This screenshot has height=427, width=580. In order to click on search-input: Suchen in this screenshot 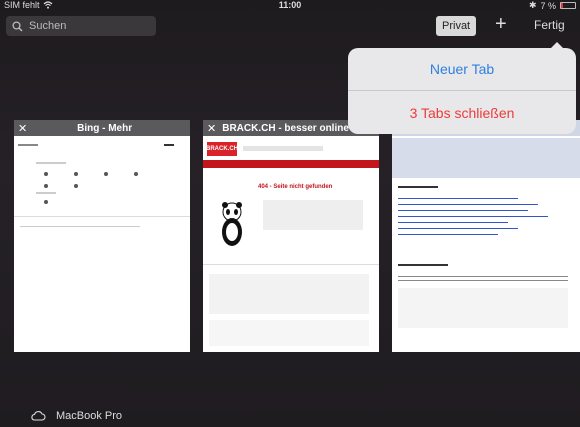, I will do `click(81, 26)`.